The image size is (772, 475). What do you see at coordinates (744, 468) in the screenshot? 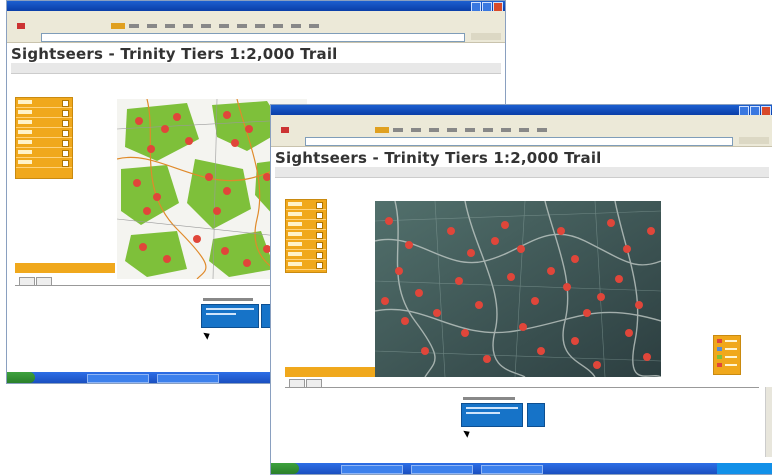
I see `system-tray` at bounding box center [744, 468].